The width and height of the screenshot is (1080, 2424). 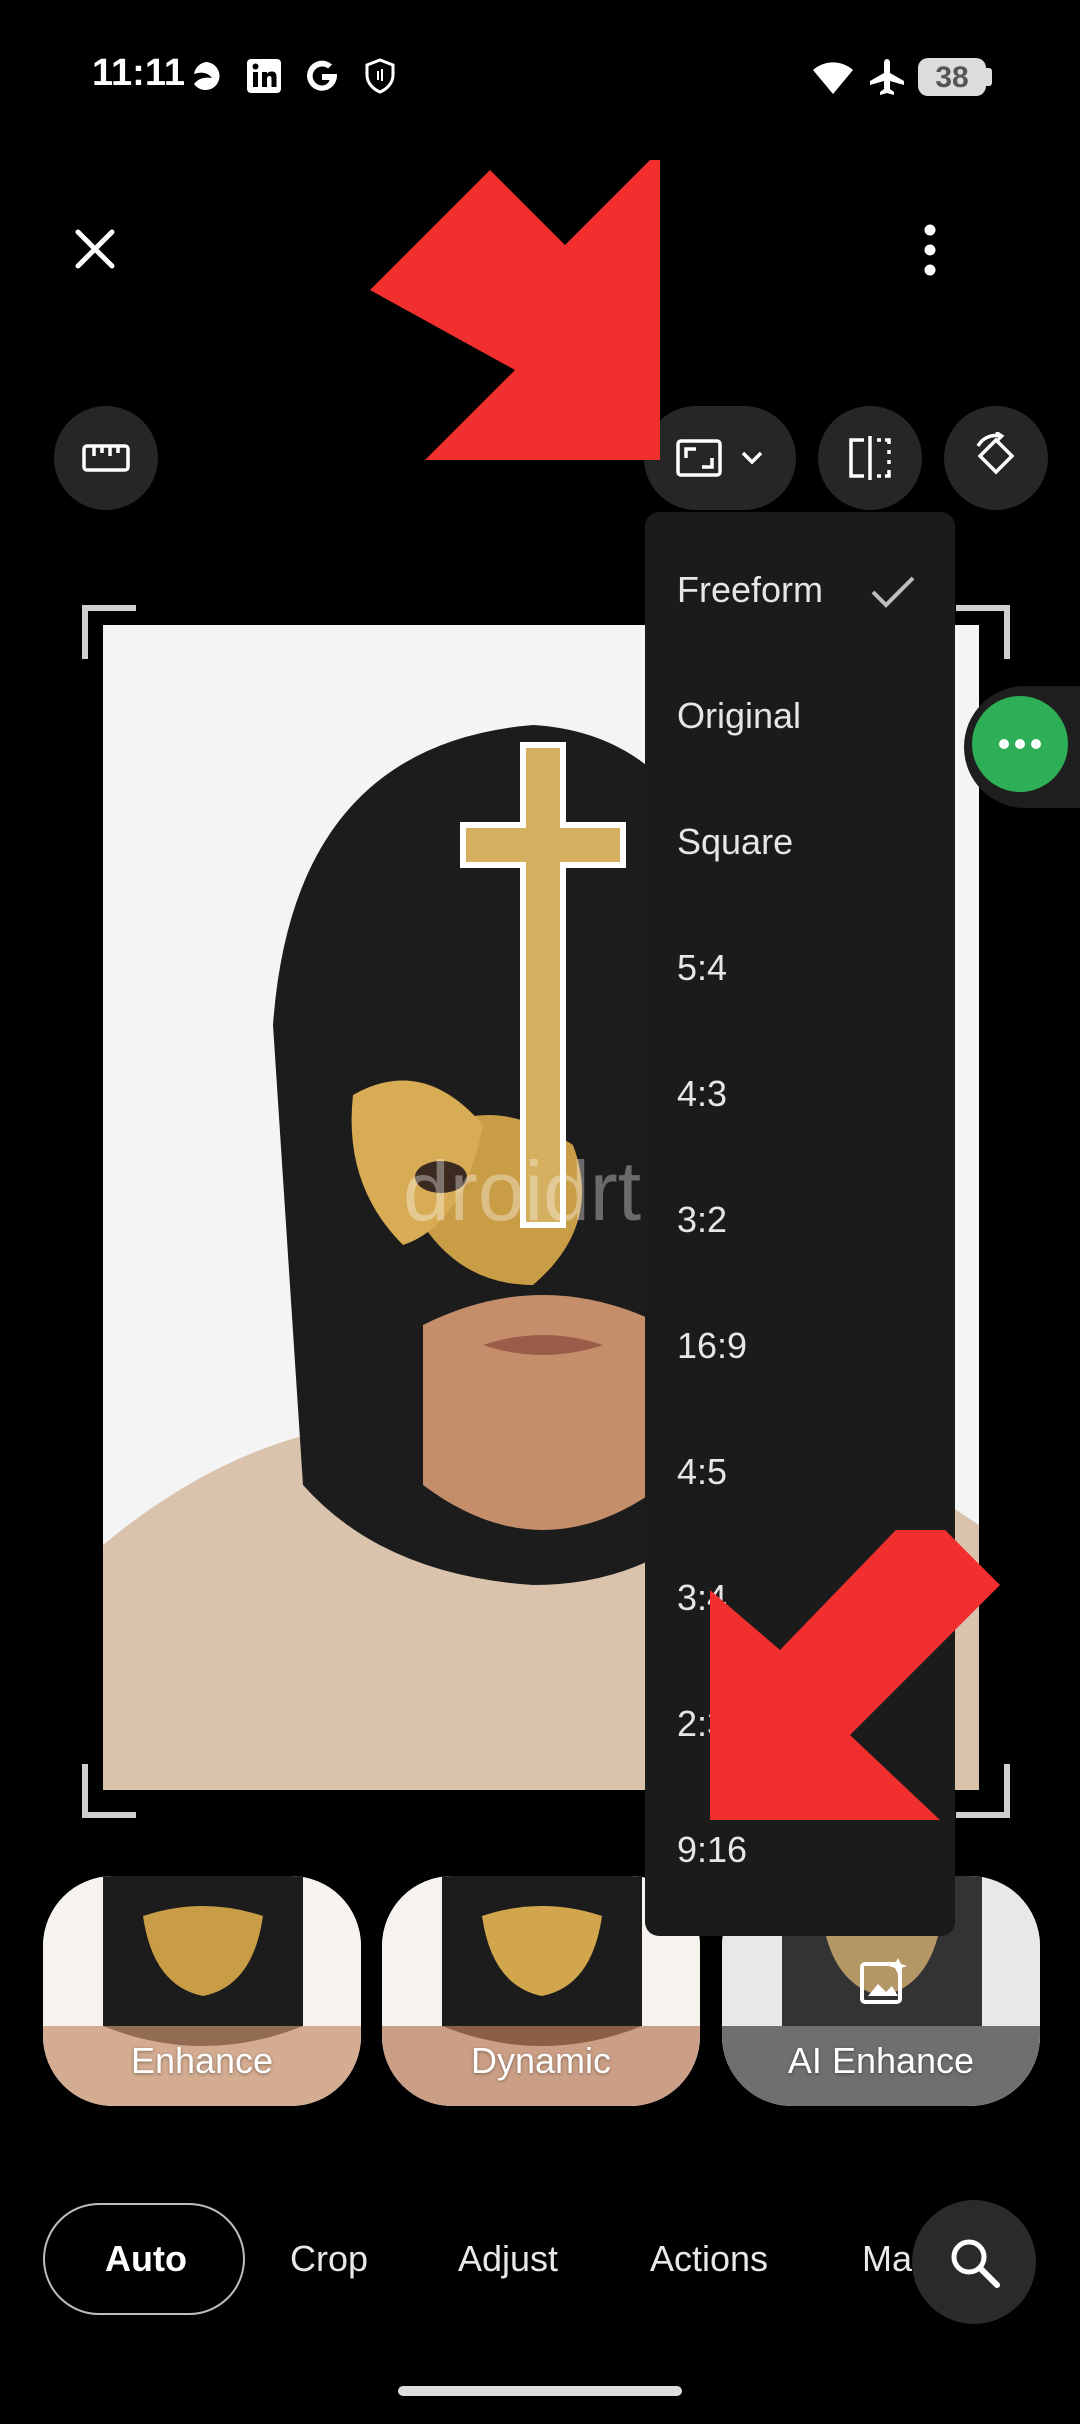 What do you see at coordinates (322, 75) in the screenshot?
I see `google-icon` at bounding box center [322, 75].